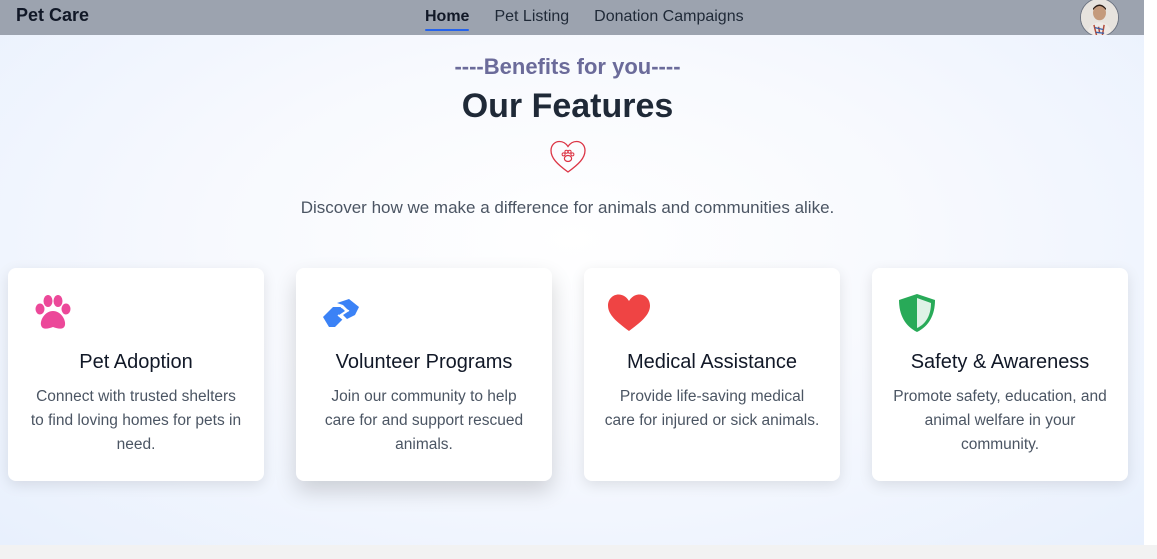 The height and width of the screenshot is (559, 1157). Describe the element at coordinates (712, 362) in the screenshot. I see `card-title: Medical Assistance` at that location.